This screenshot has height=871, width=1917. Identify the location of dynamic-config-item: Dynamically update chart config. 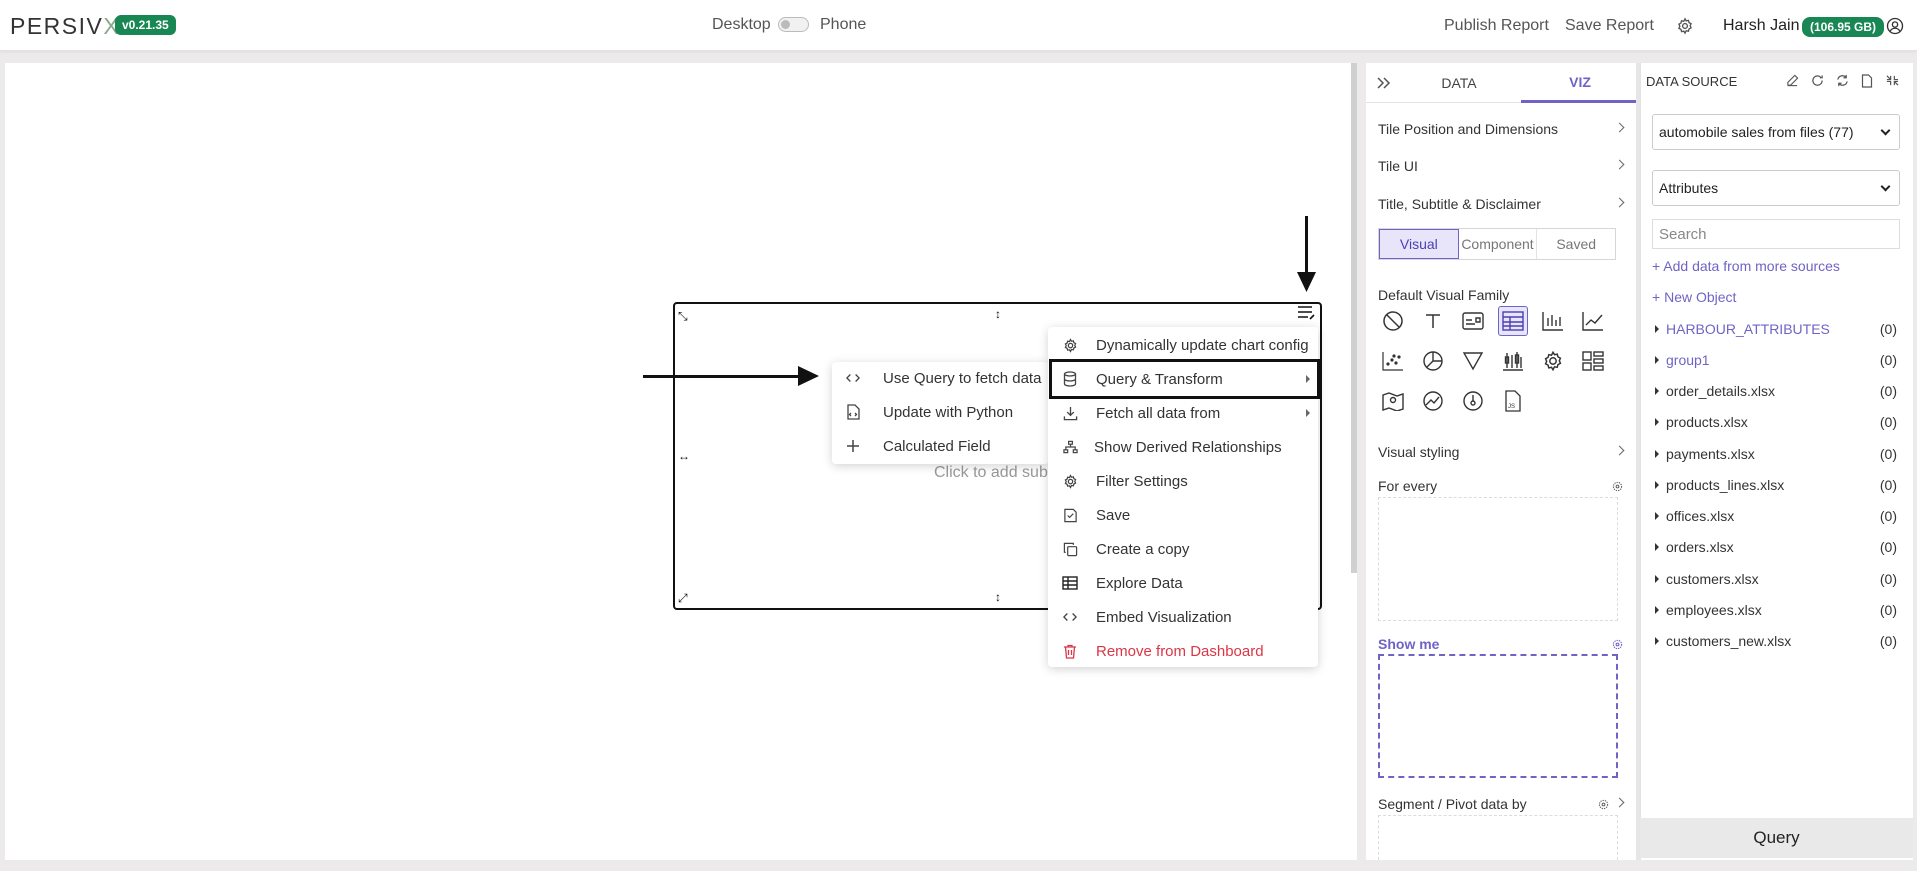
(1183, 345).